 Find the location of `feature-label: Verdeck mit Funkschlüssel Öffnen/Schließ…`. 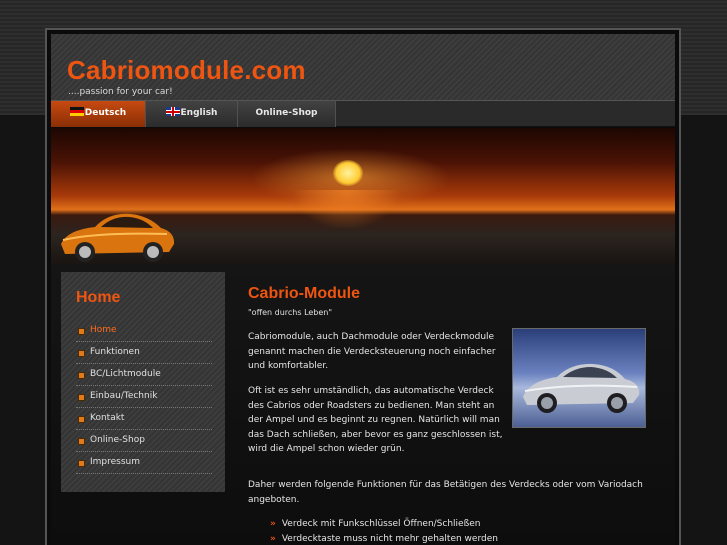

feature-label: Verdeck mit Funkschlüssel Öffnen/Schließ… is located at coordinates (381, 524).